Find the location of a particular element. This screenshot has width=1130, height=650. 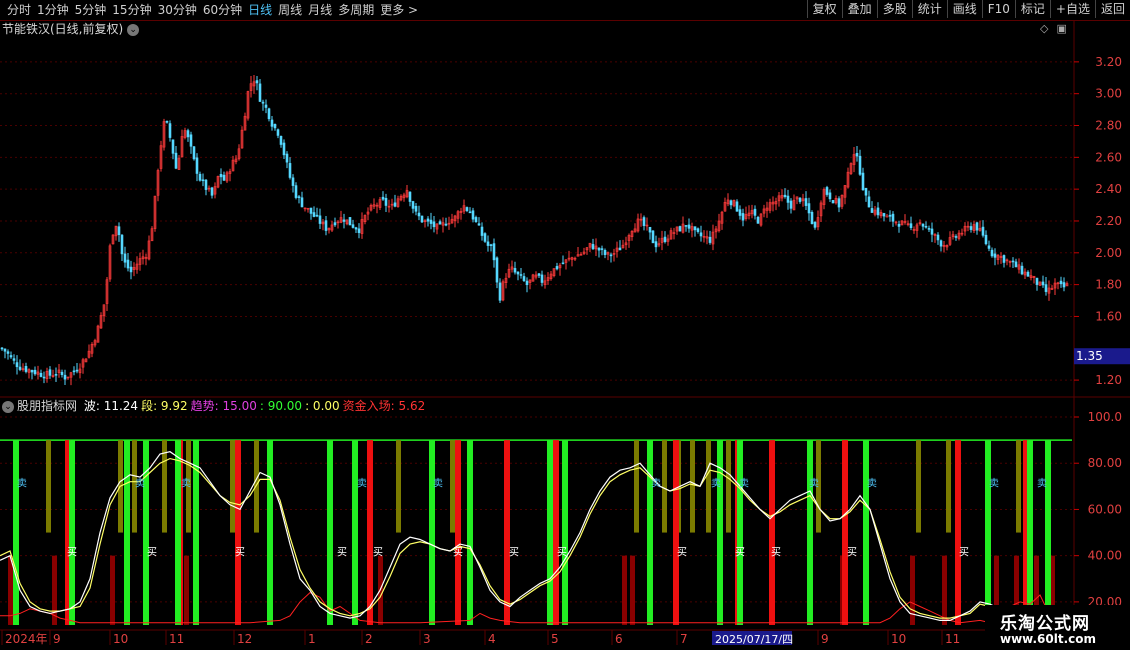

indicator-value-2: 趋势: 15.00 is located at coordinates (223, 406).